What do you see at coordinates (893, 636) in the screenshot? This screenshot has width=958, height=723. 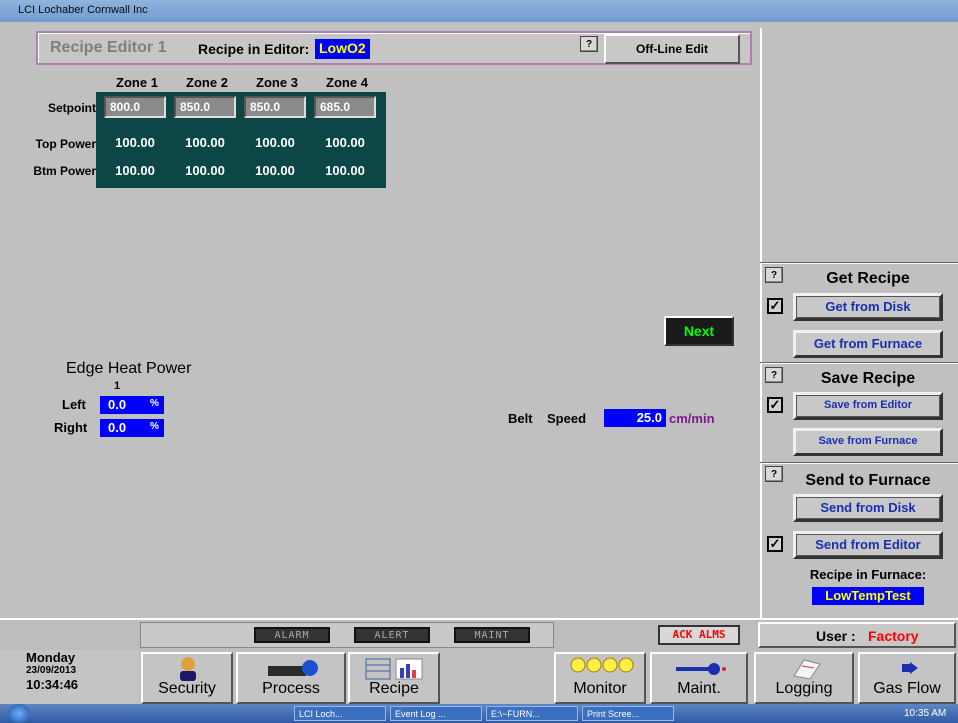 I see `user-name: Factory` at bounding box center [893, 636].